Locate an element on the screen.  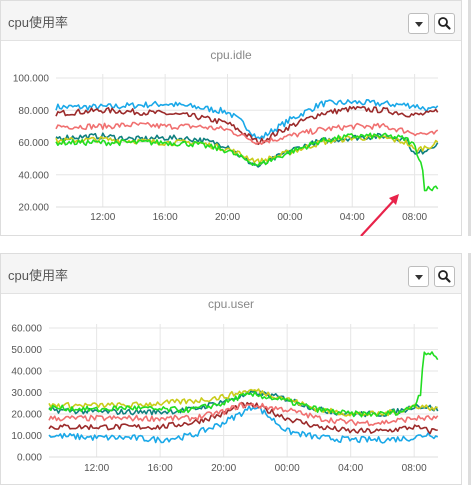
y-tick-label: 0.000 is located at coordinates (29, 458).